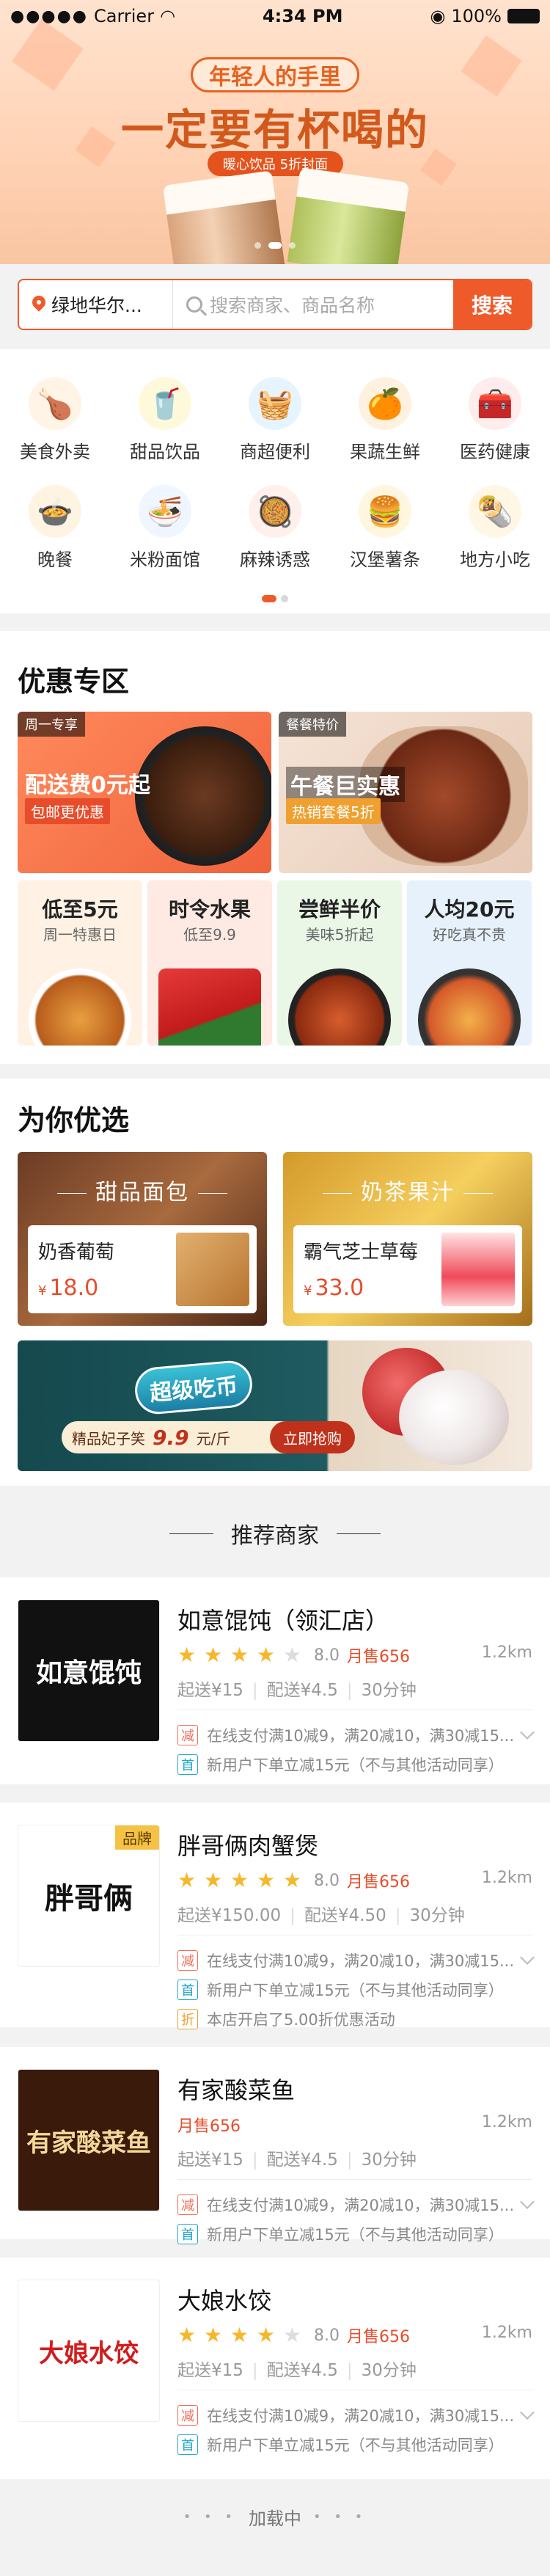  Describe the element at coordinates (438, 16) in the screenshot. I see `lock-rotation-icon: ◉` at that location.